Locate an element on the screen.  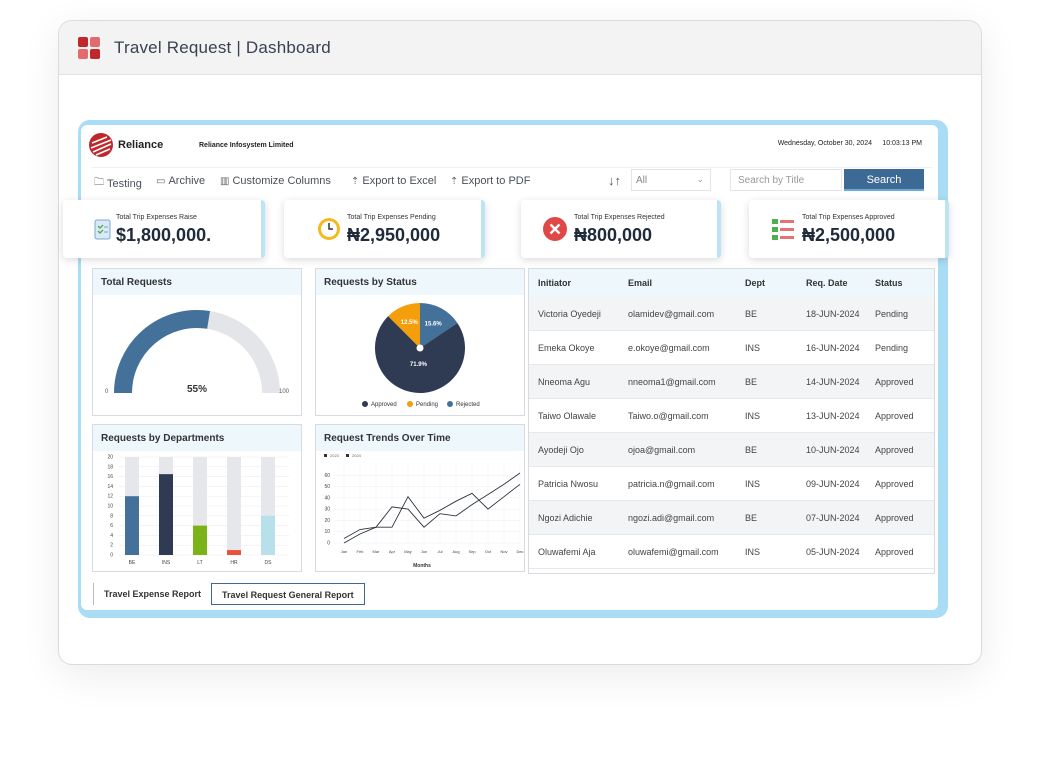
date-cell: 16-JUN-2024 is located at coordinates (831, 347).